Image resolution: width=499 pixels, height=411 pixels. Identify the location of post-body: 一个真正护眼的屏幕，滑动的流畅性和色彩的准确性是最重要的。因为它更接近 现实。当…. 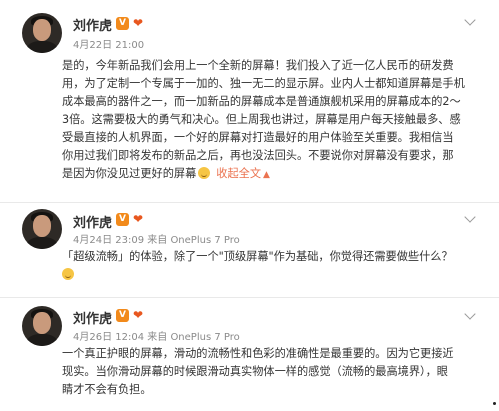
(273, 372).